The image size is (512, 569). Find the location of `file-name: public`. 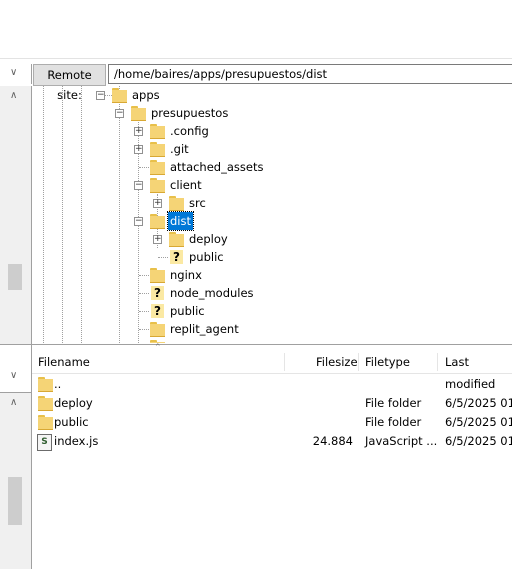

file-name: public is located at coordinates (71, 422).